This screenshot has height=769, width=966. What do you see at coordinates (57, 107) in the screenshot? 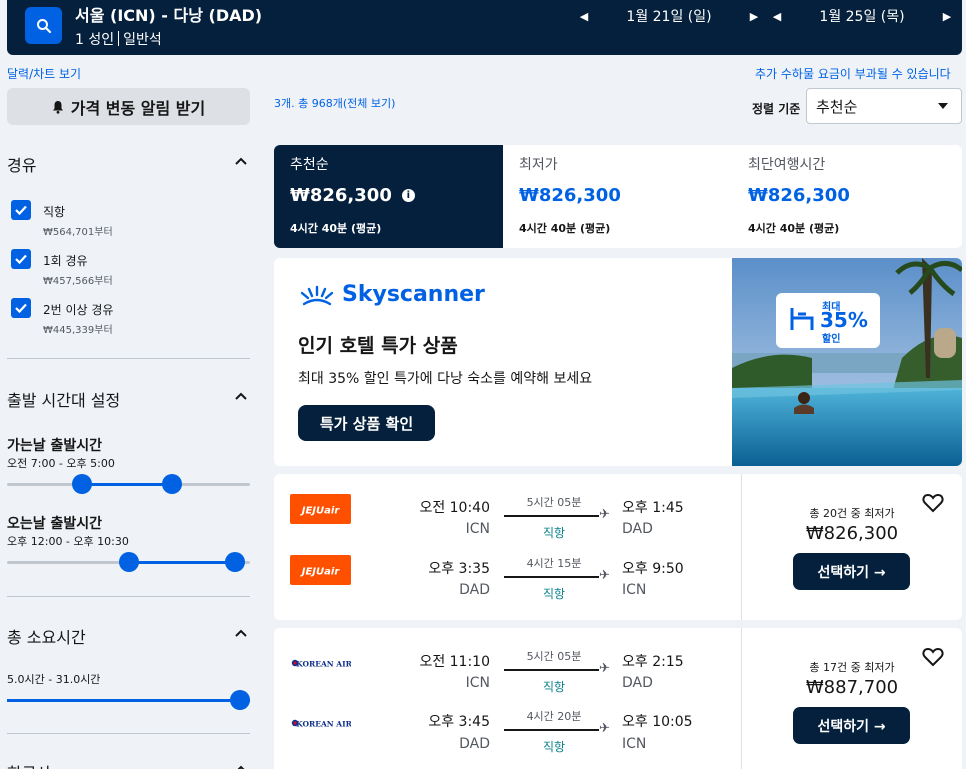
I see `bell-icon` at bounding box center [57, 107].